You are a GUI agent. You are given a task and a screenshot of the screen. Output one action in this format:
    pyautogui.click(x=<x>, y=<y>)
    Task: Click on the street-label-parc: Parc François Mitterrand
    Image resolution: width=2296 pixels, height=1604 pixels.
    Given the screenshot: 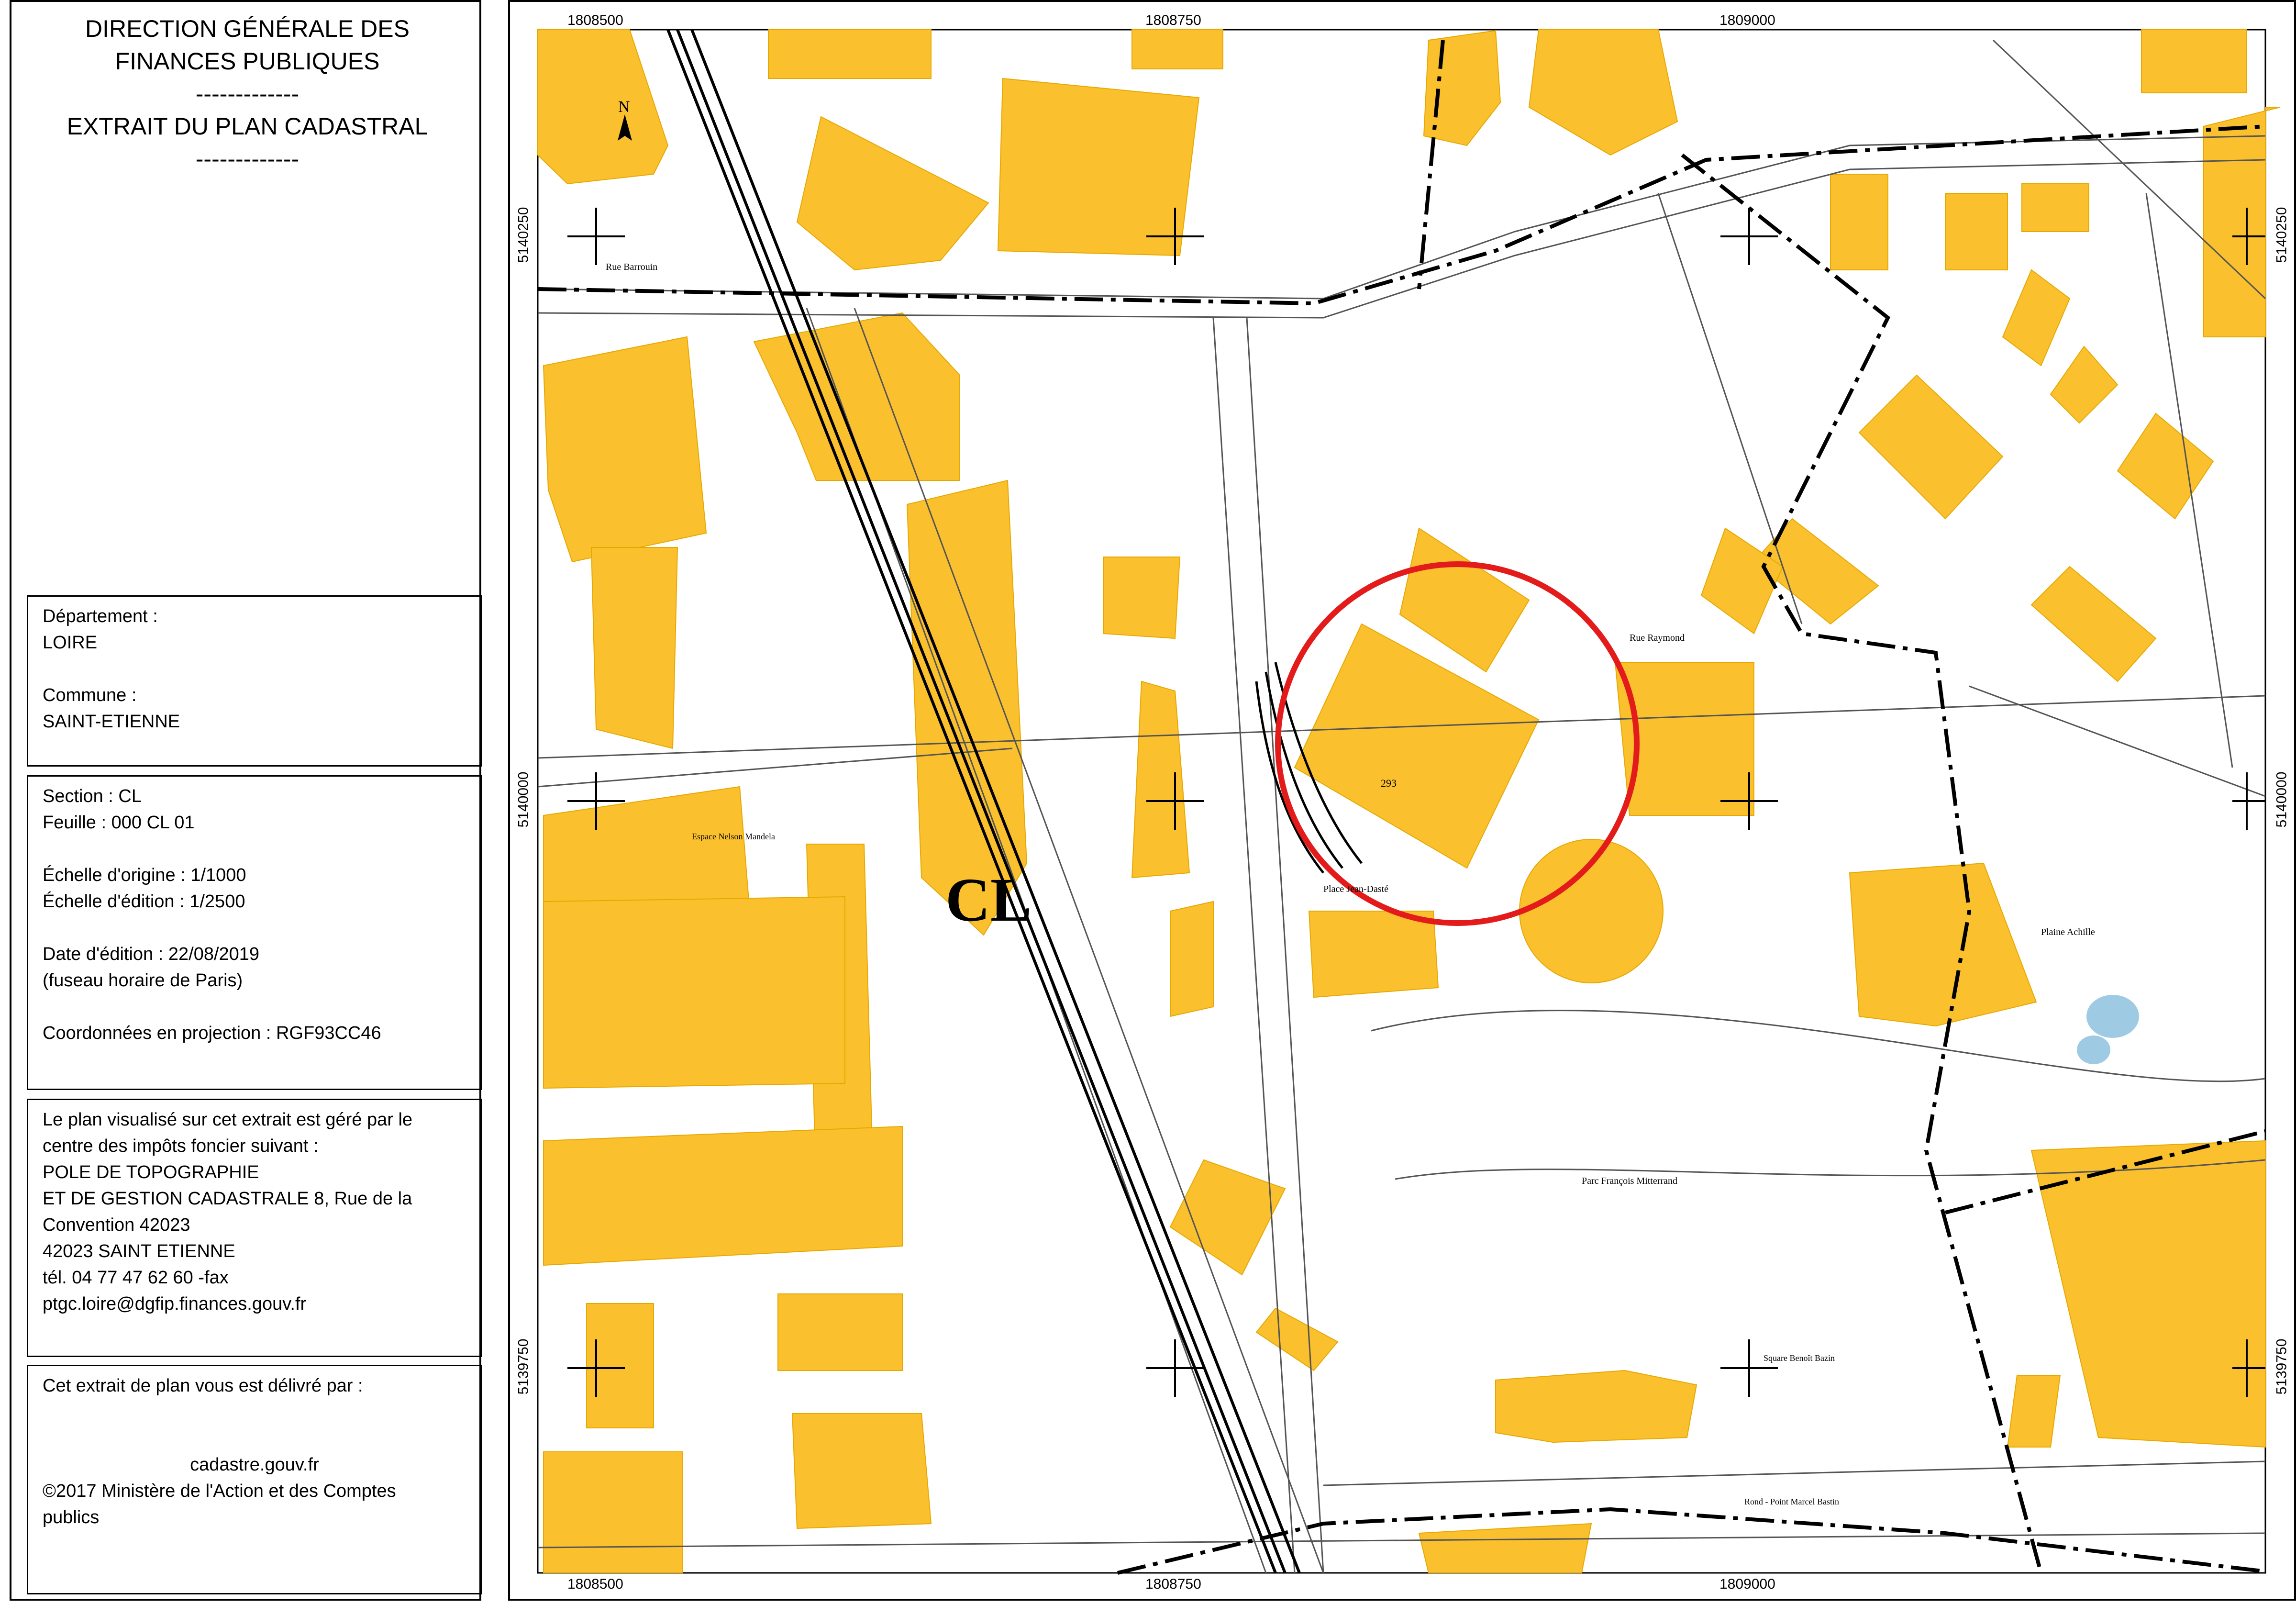 What is the action you would take?
    pyautogui.click(x=1629, y=1181)
    